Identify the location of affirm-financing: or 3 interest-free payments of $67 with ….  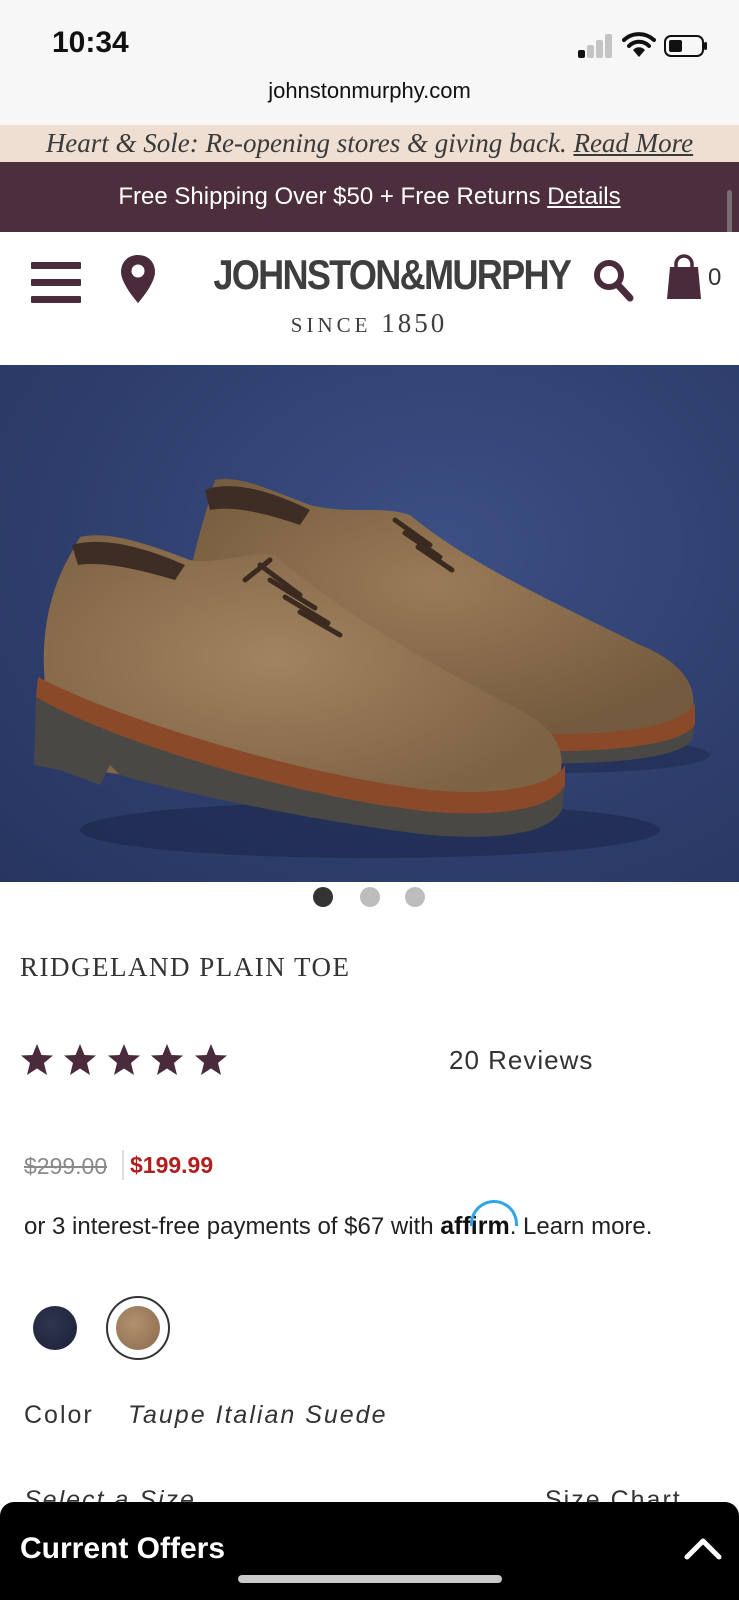
(338, 1220).